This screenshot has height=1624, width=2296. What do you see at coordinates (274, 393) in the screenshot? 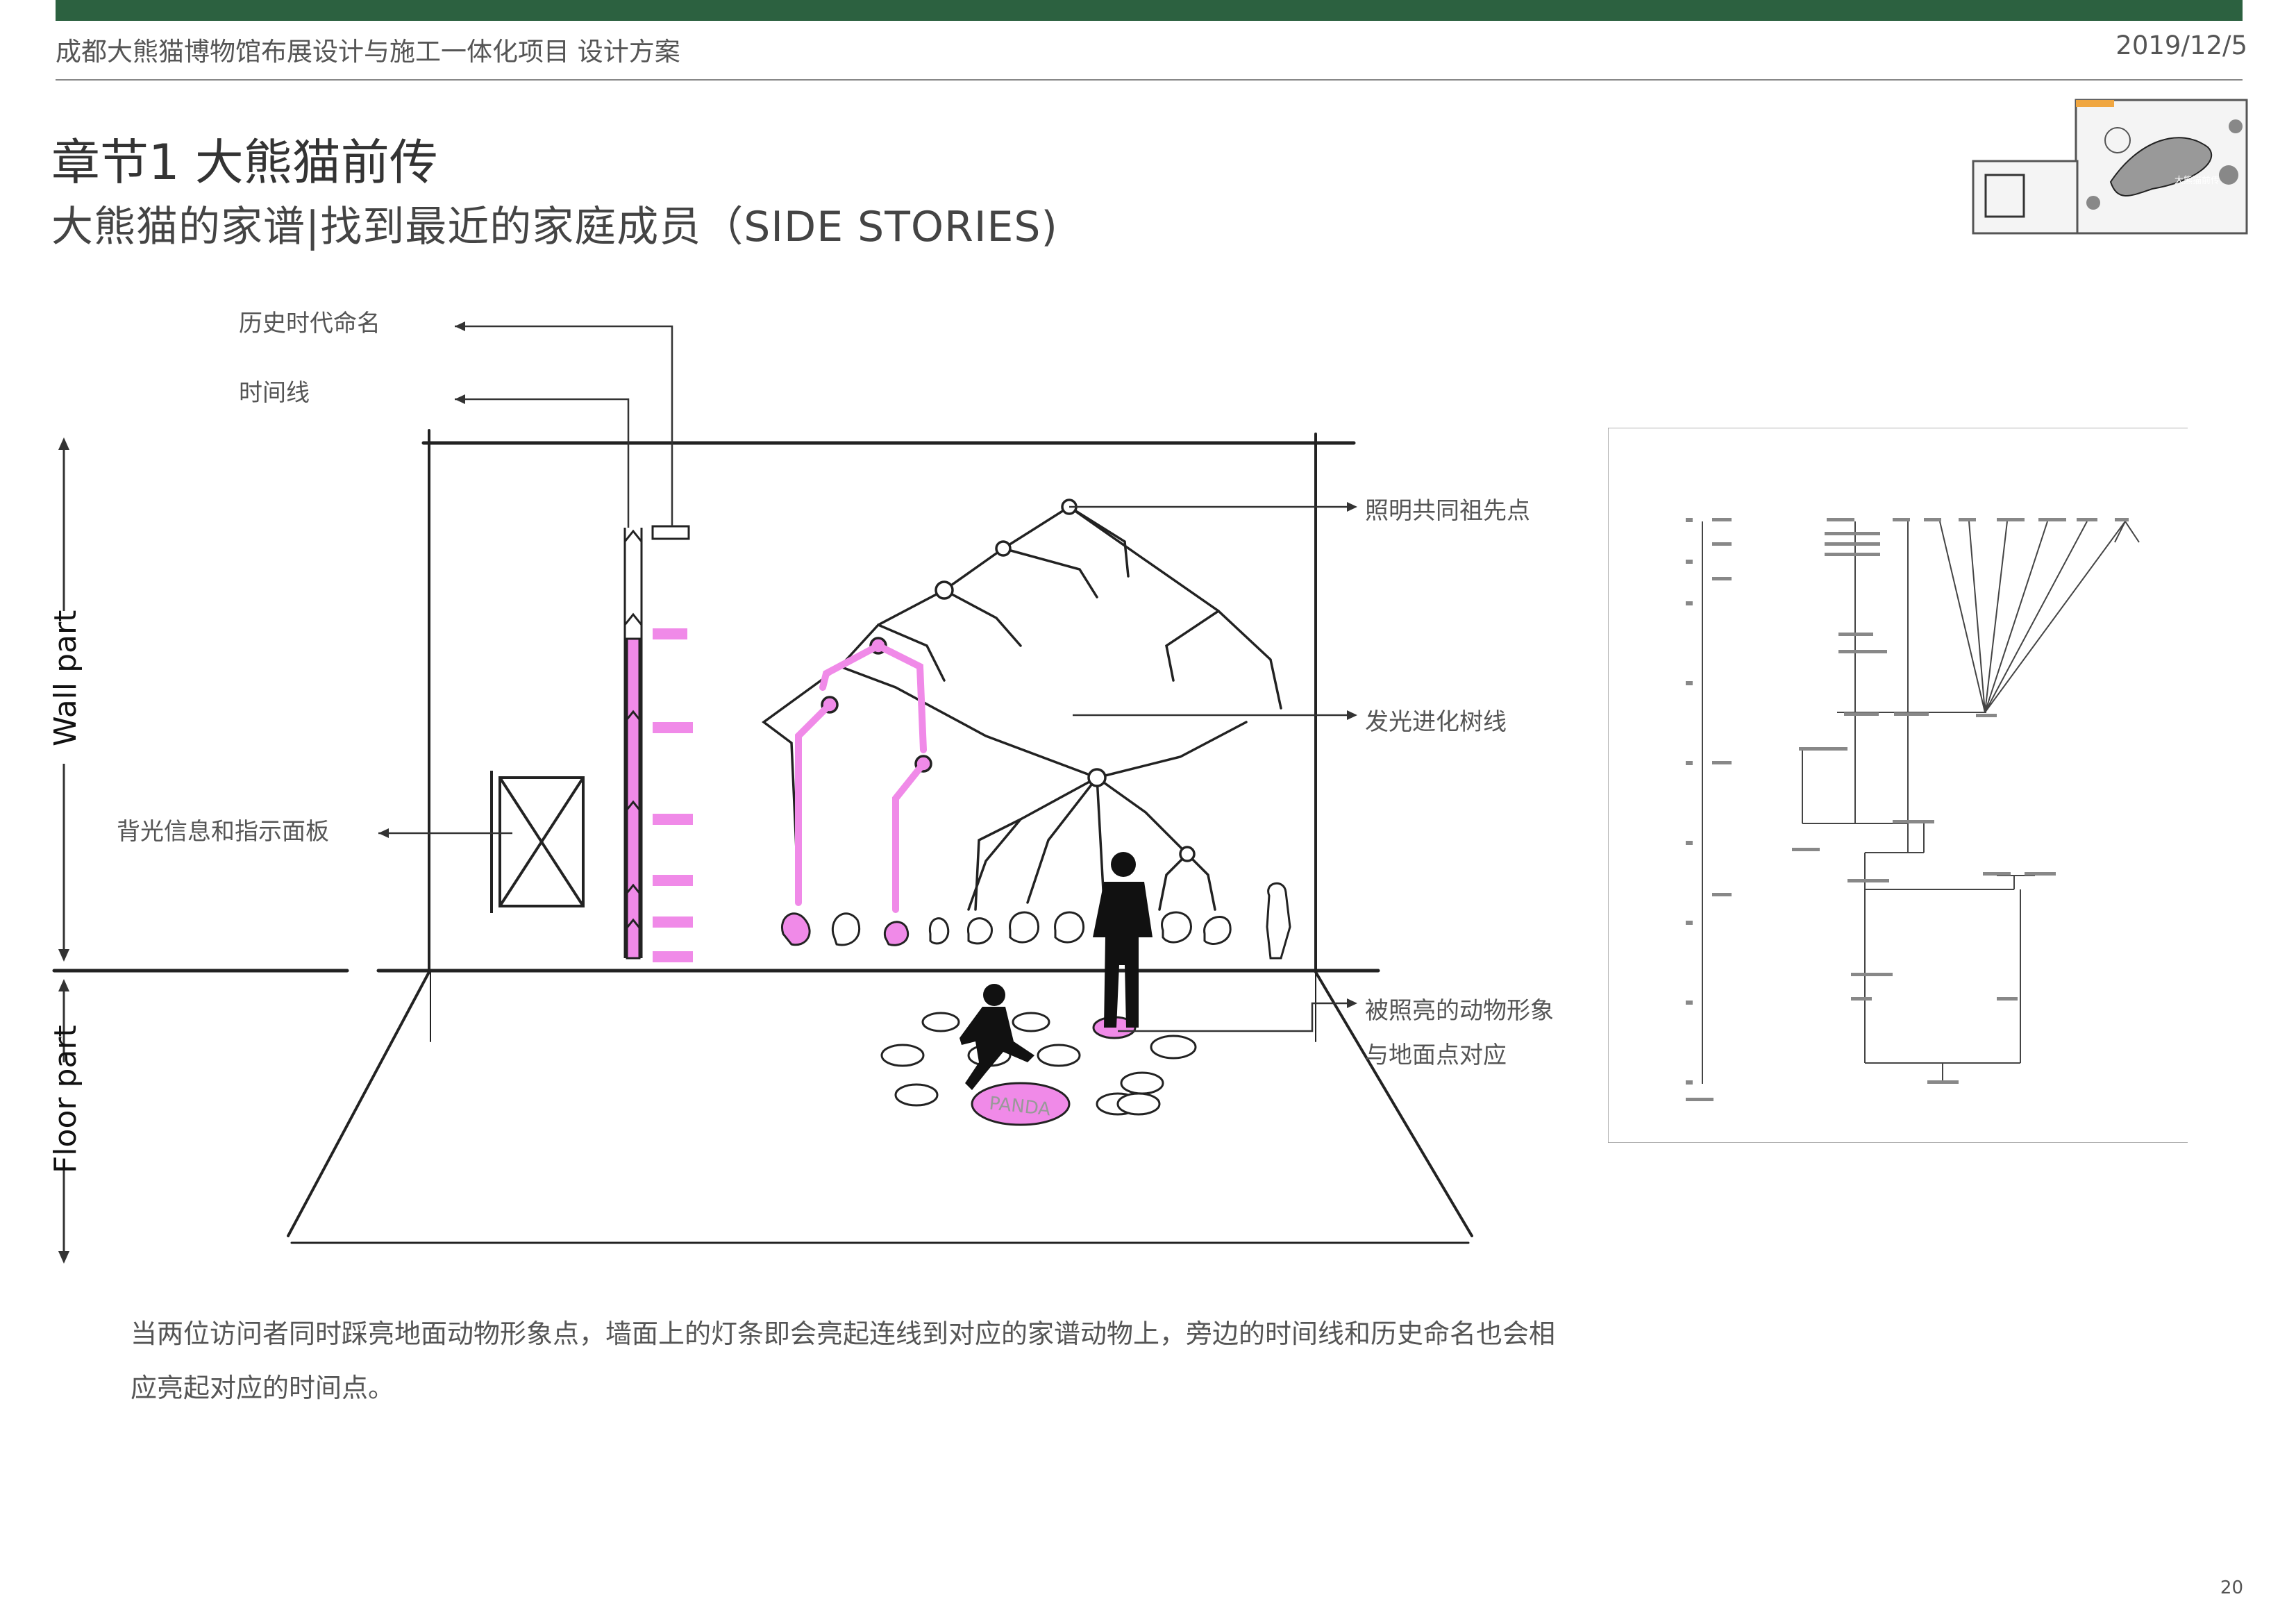
I see `annotation-timeline: 时间线` at bounding box center [274, 393].